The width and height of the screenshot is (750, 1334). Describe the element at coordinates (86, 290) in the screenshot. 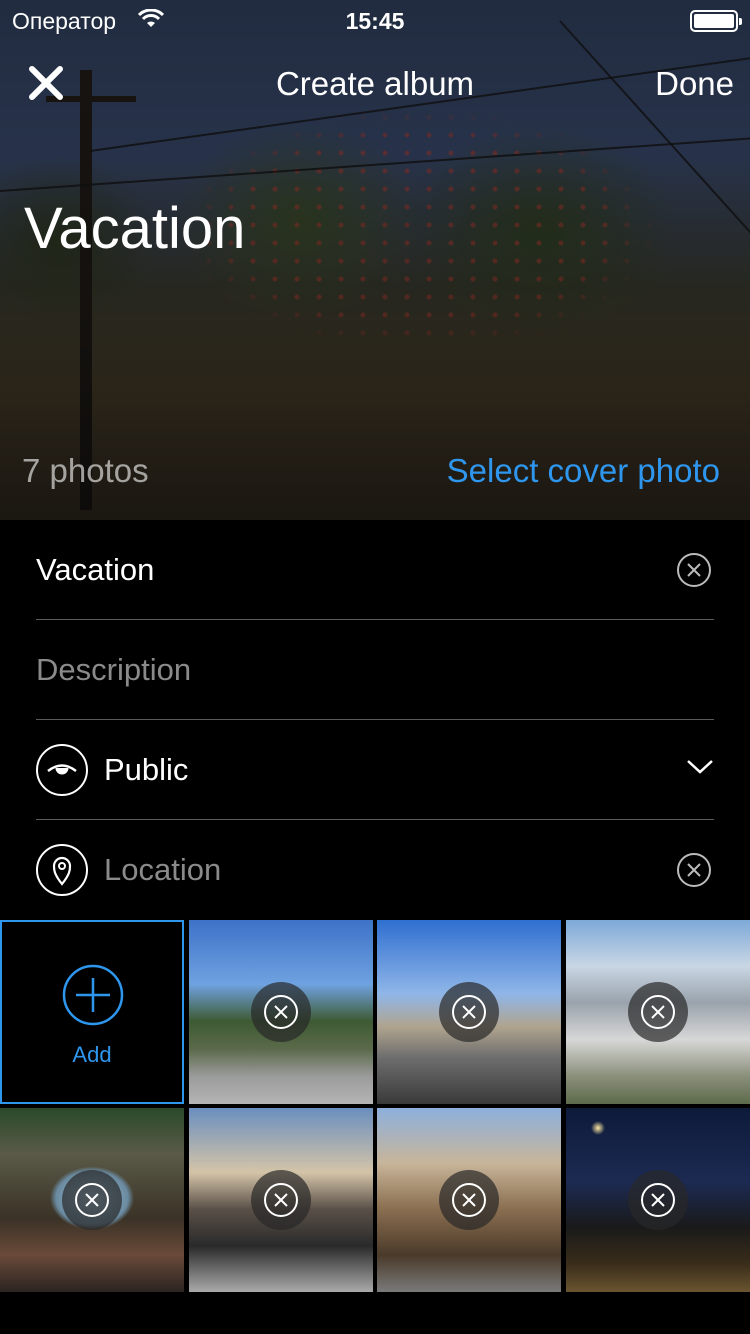

I see `utility-pole` at that location.